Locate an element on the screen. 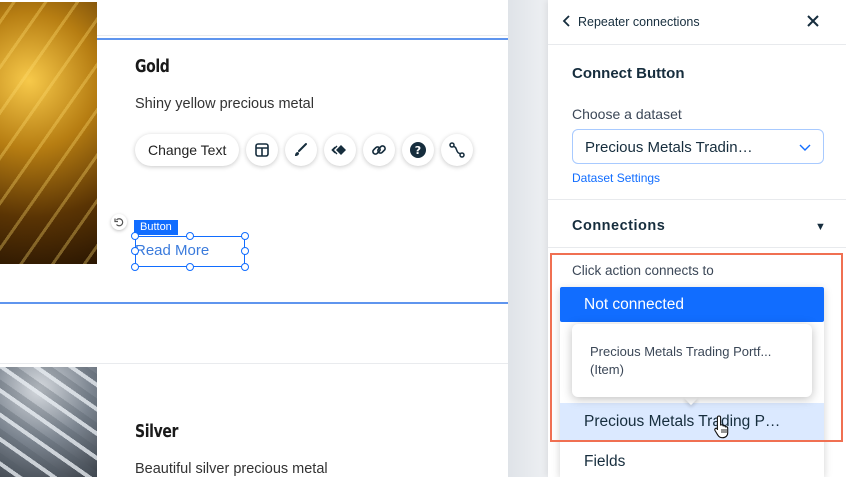 This screenshot has width=846, height=477. panel-title: Repeater connections is located at coordinates (639, 22).